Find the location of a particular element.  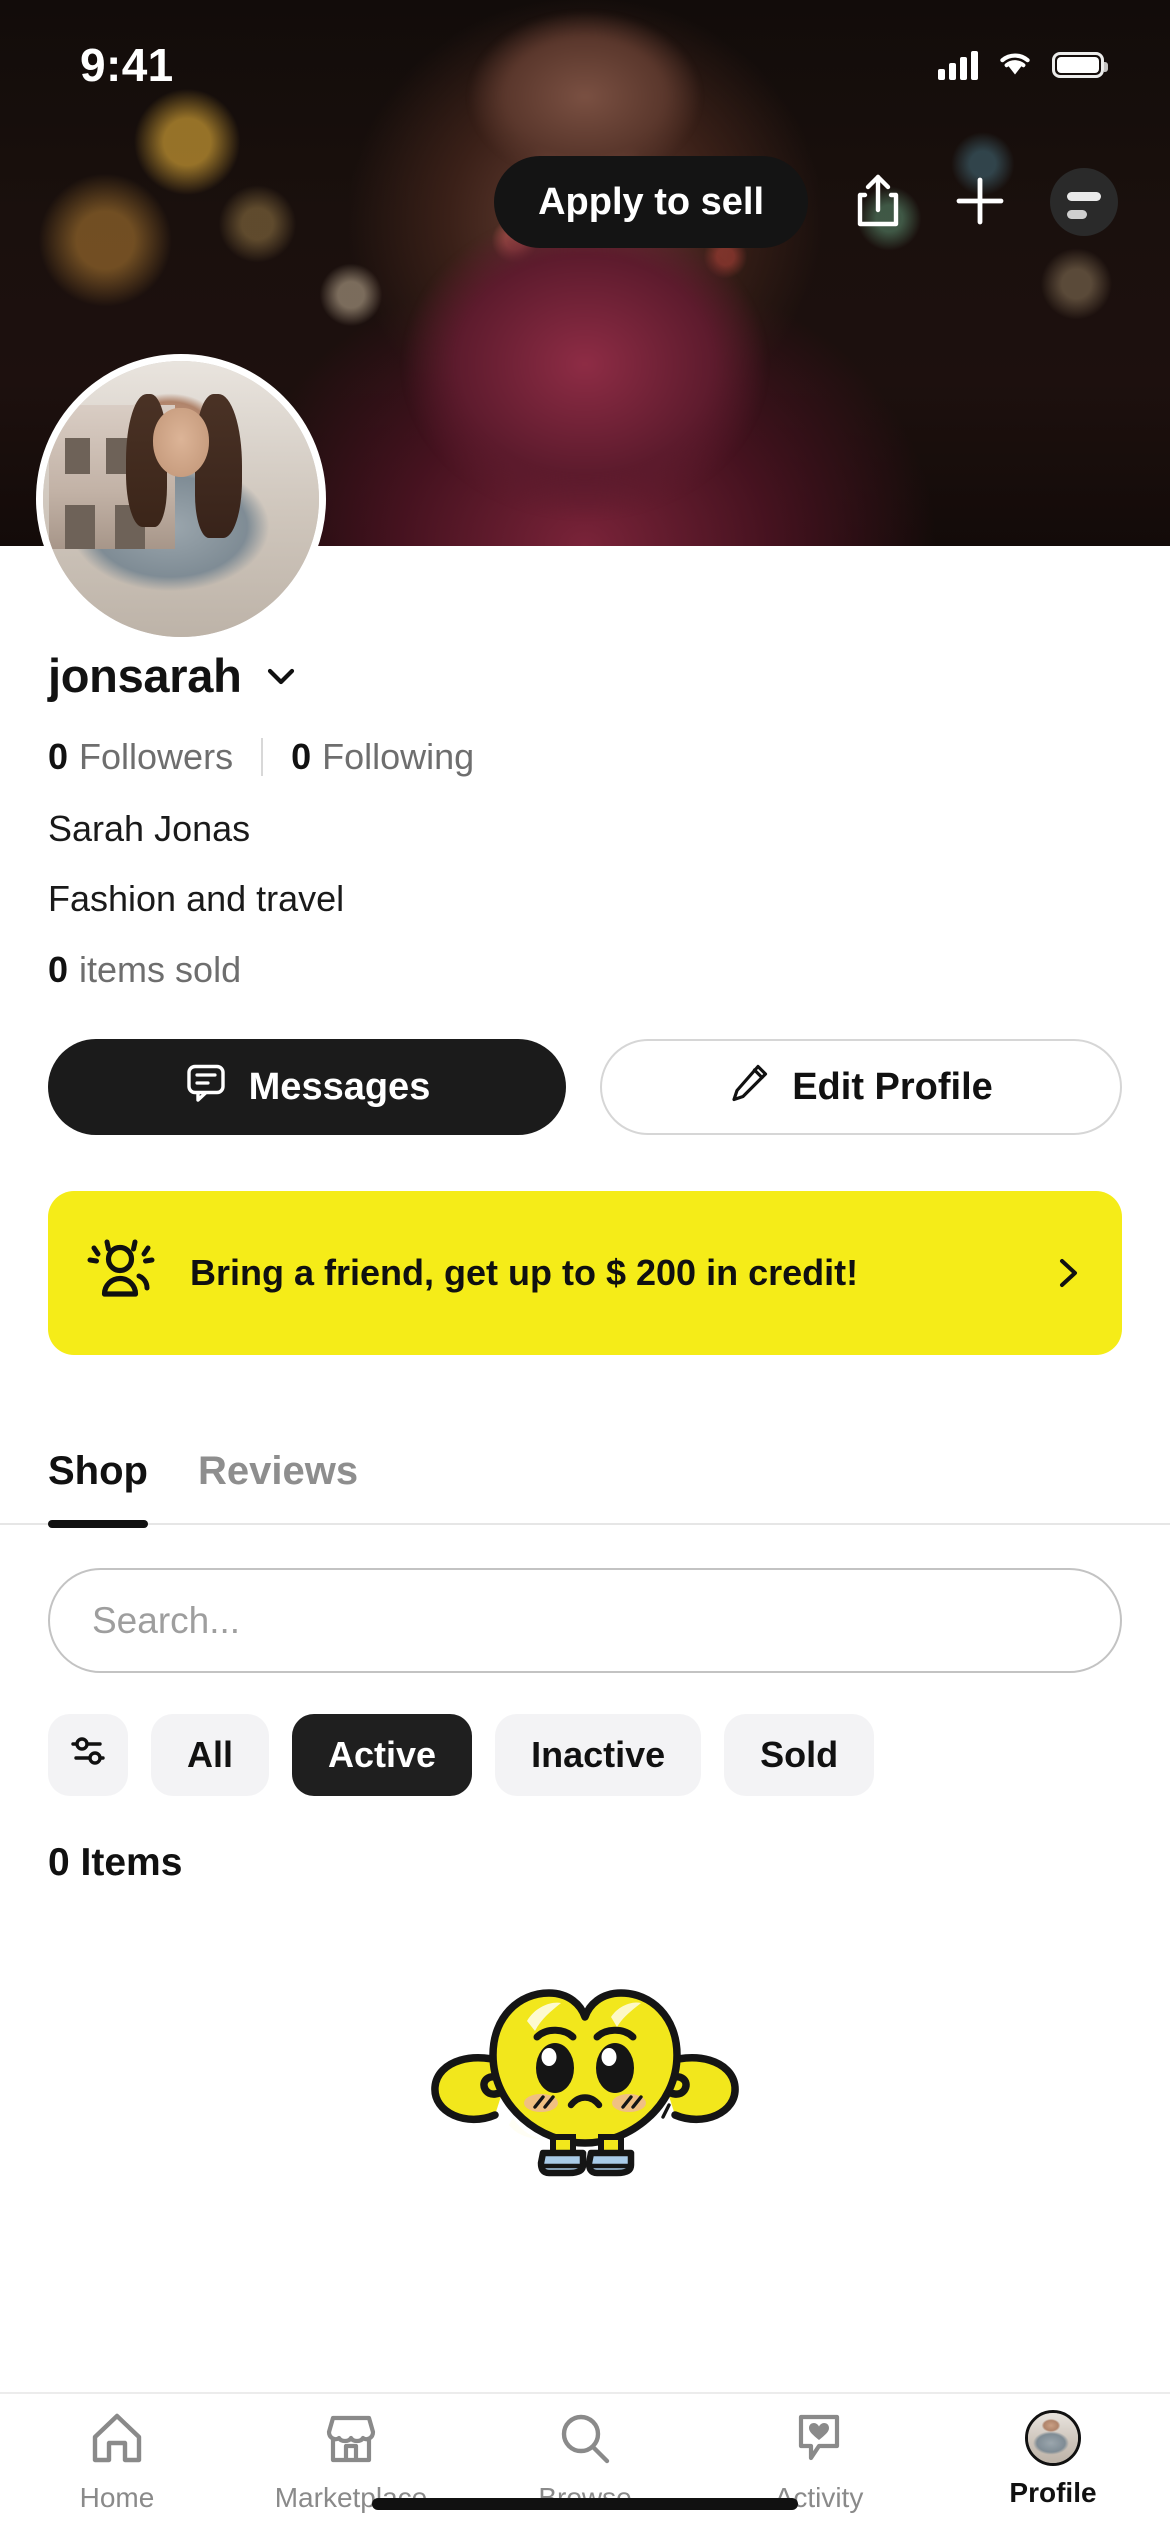

profile-avatar-icon is located at coordinates (1053, 2438).